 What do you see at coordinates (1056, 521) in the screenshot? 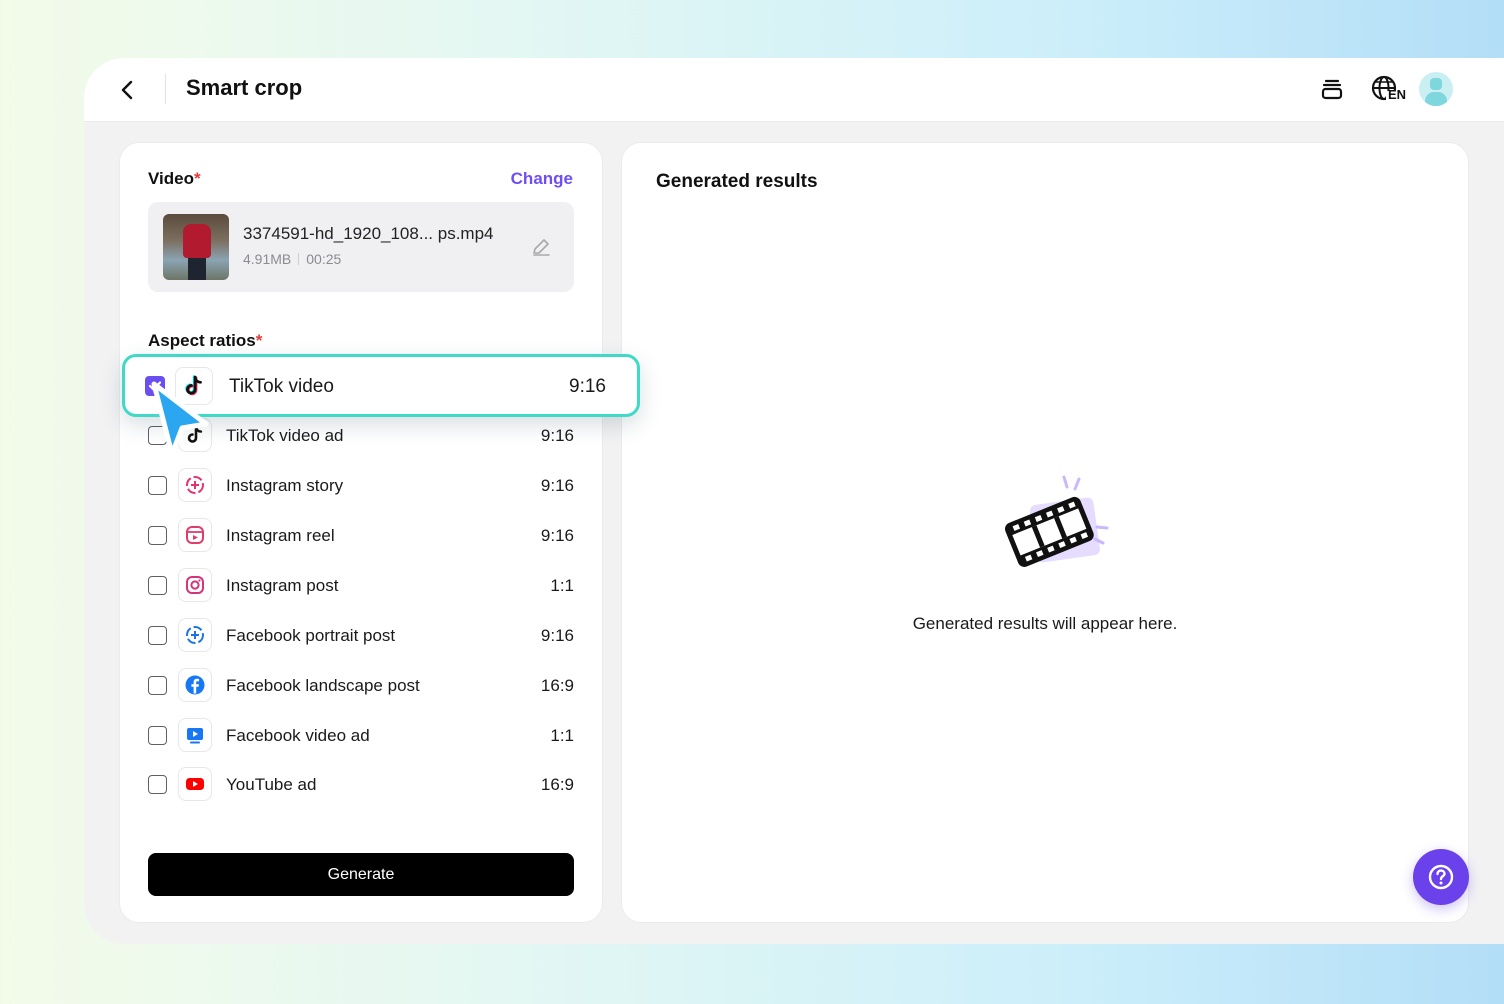
I see `film-reel-icon` at bounding box center [1056, 521].